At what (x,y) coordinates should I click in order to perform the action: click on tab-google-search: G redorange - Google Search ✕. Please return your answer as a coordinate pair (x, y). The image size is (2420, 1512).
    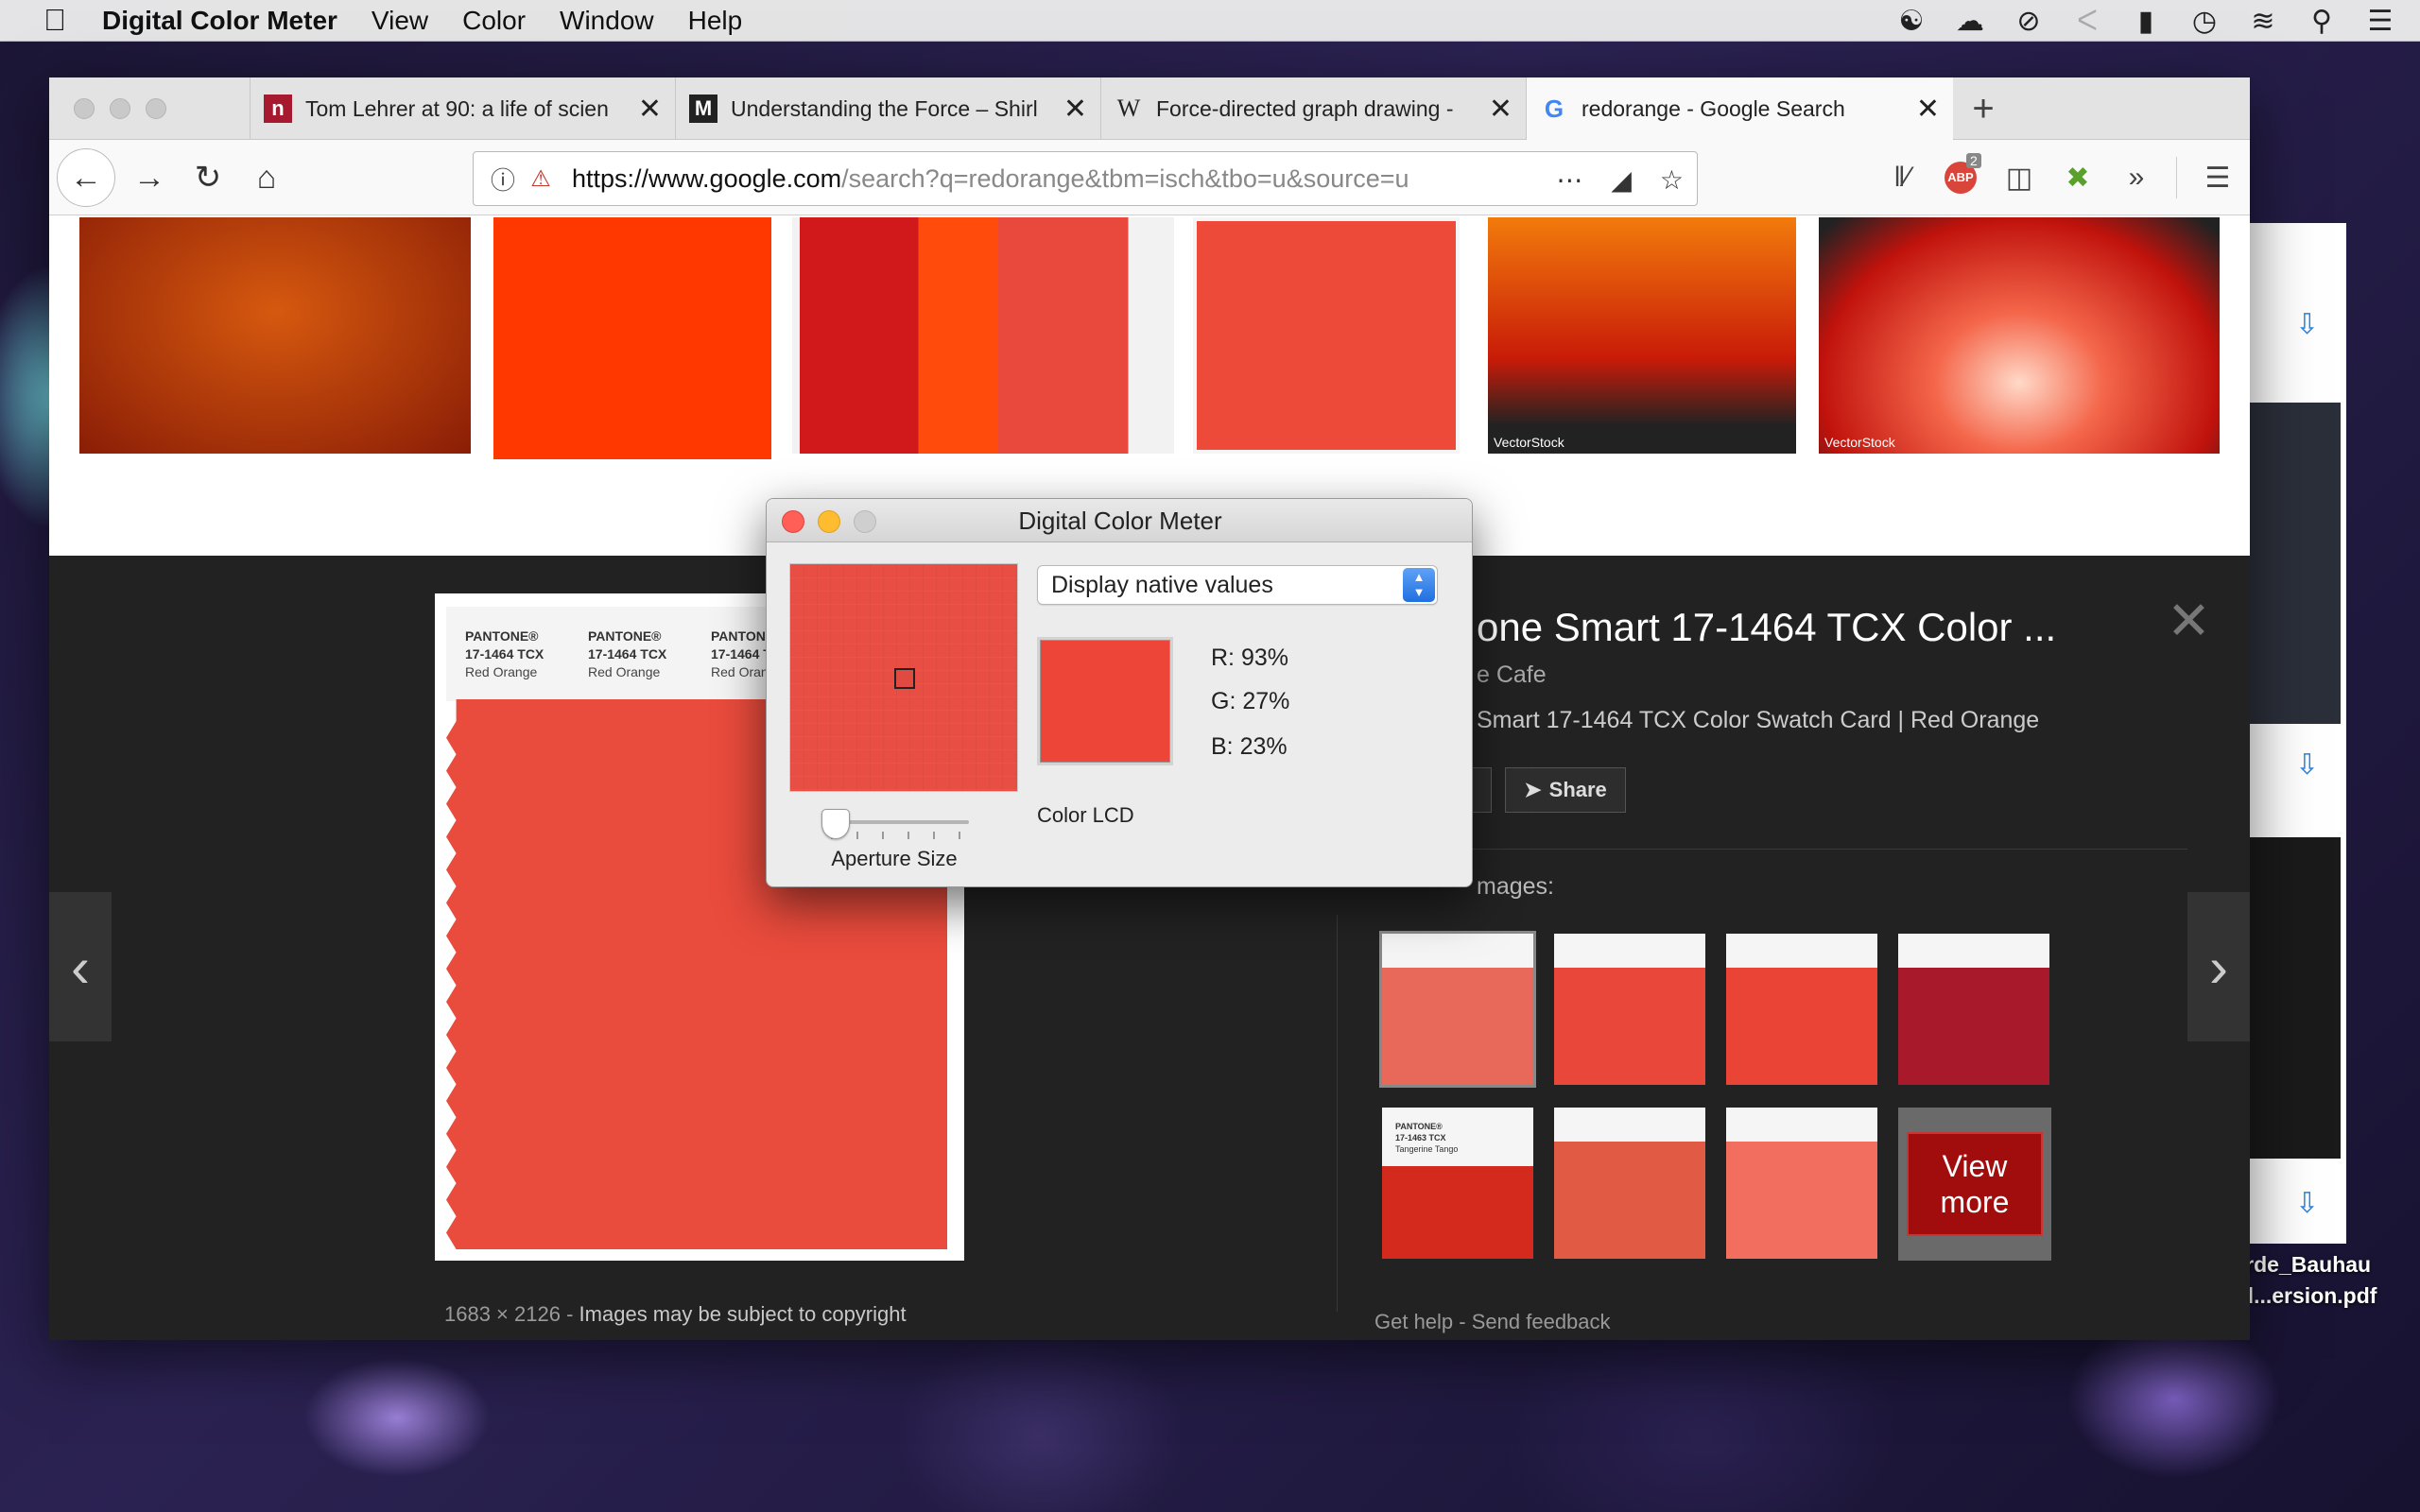
    Looking at the image, I should click on (1739, 109).